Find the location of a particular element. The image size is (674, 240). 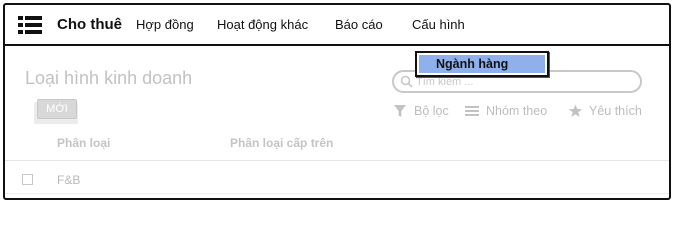

row-checkbox is located at coordinates (27, 179).